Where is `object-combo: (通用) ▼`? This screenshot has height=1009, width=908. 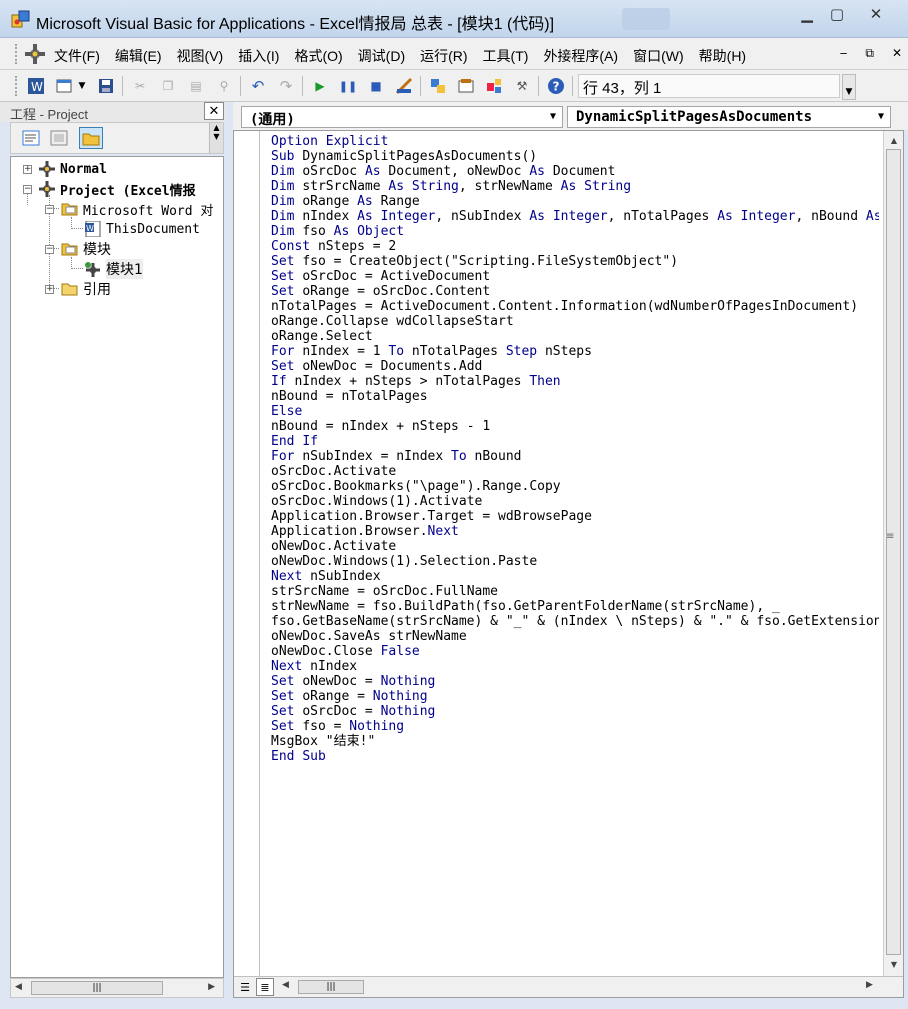 object-combo: (通用) ▼ is located at coordinates (402, 117).